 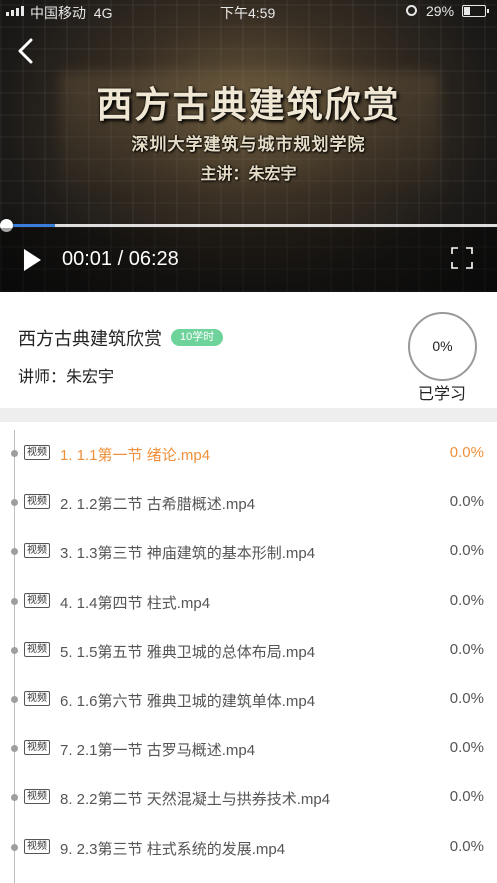 What do you see at coordinates (188, 554) in the screenshot?
I see `lesson-title: 3. 1.3第三节 神庙建筑的基本形制.mp4` at bounding box center [188, 554].